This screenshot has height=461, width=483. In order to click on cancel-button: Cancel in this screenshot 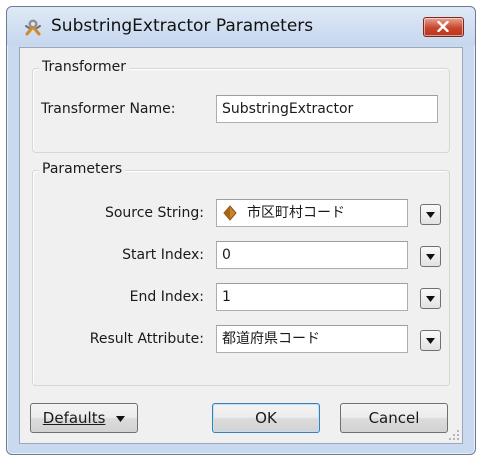, I will do `click(394, 418)`.